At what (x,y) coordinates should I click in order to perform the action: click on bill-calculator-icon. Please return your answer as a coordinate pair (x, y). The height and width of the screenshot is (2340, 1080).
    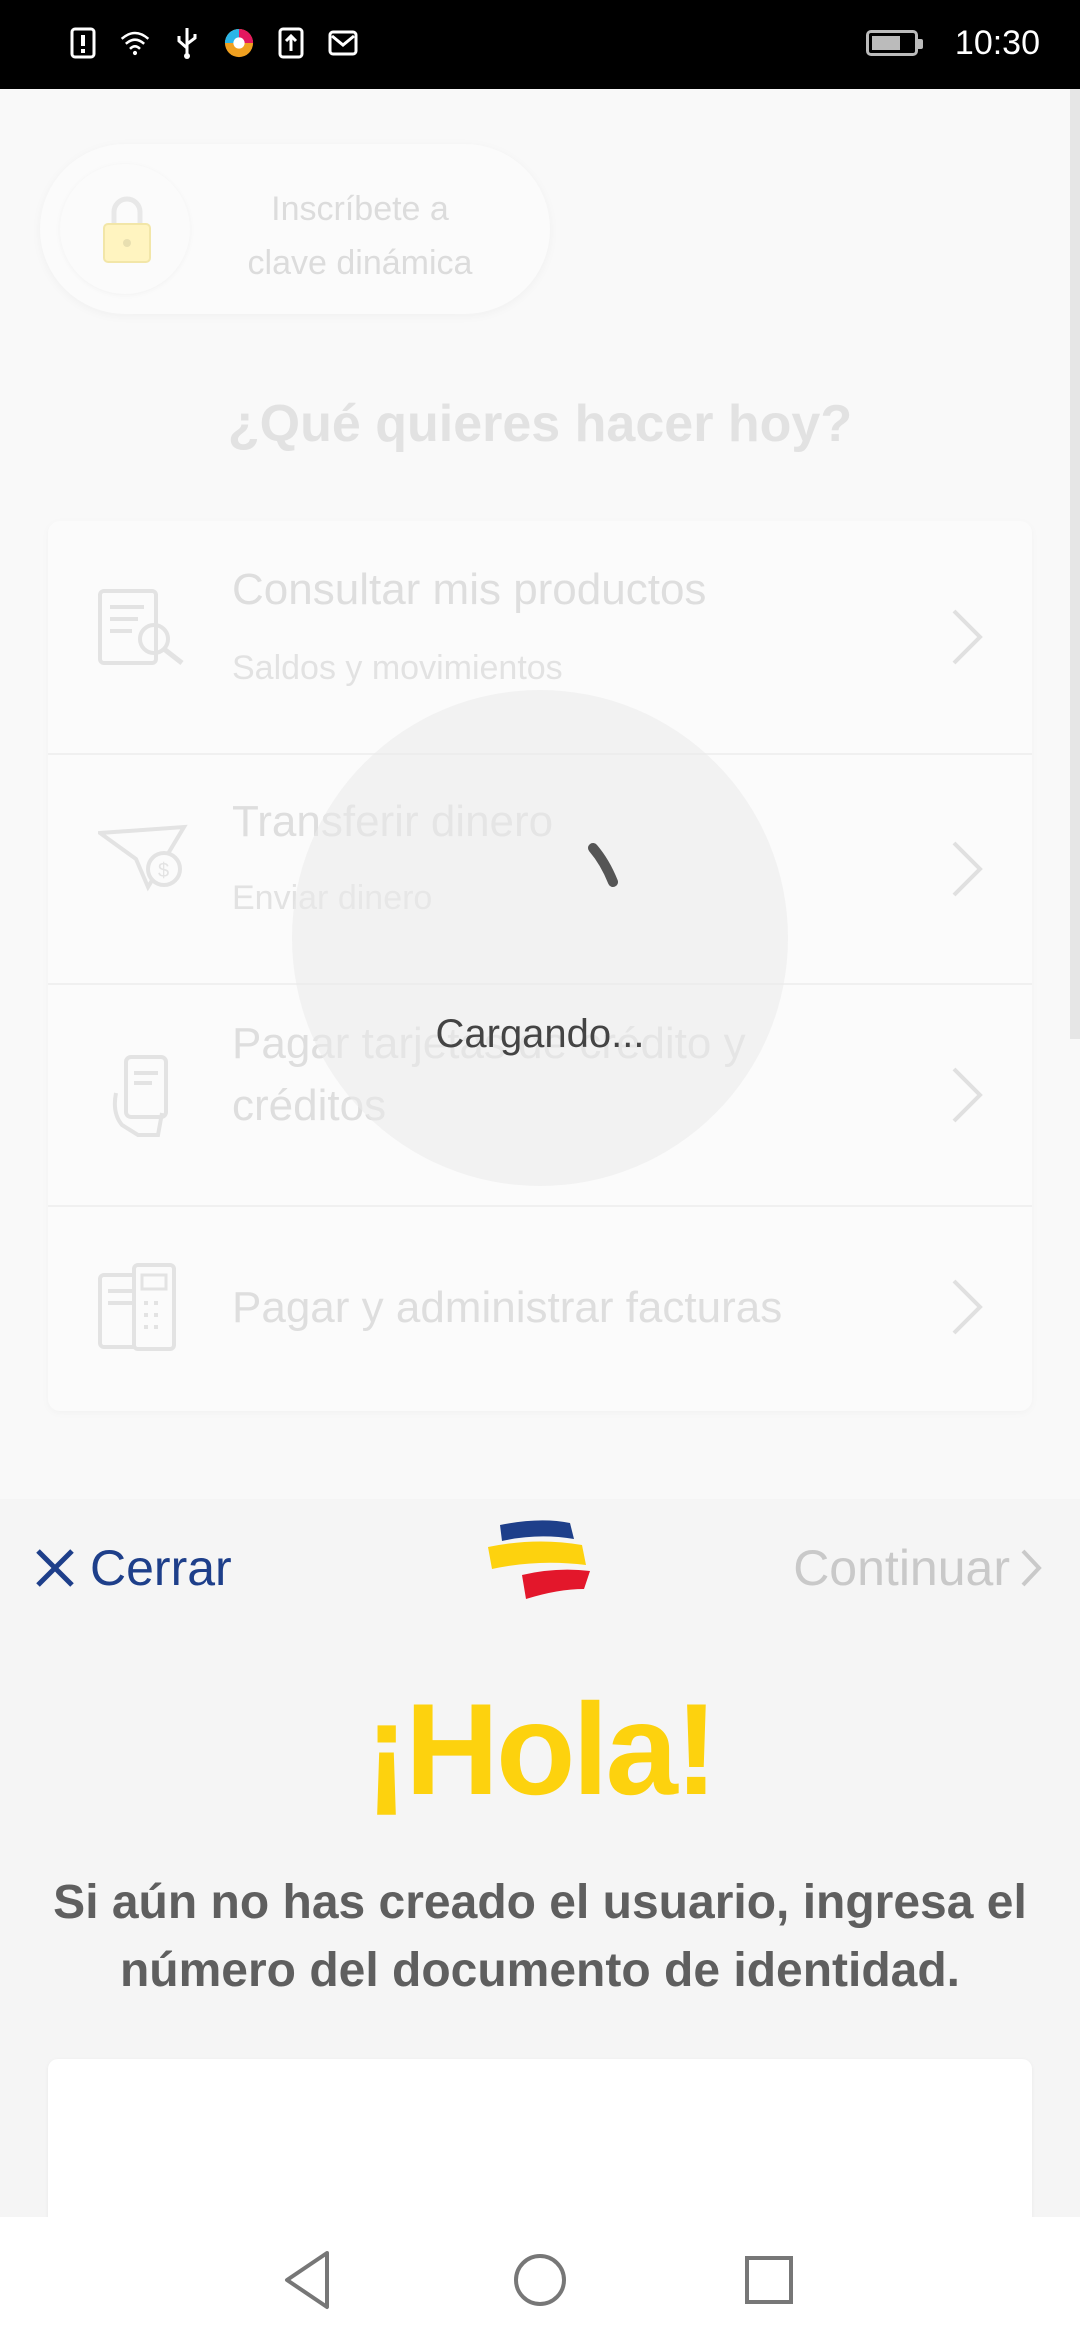
    Looking at the image, I should click on (137, 1307).